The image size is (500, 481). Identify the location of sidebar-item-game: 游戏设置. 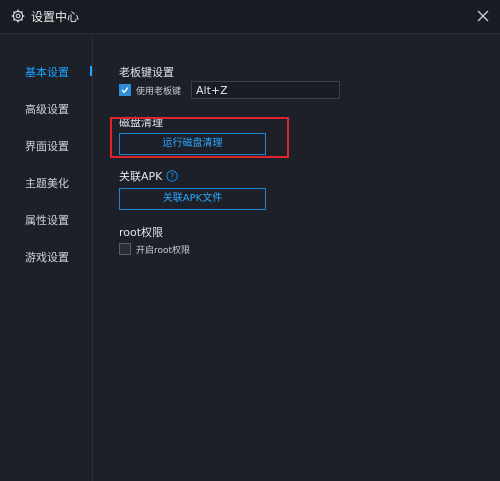
(47, 257).